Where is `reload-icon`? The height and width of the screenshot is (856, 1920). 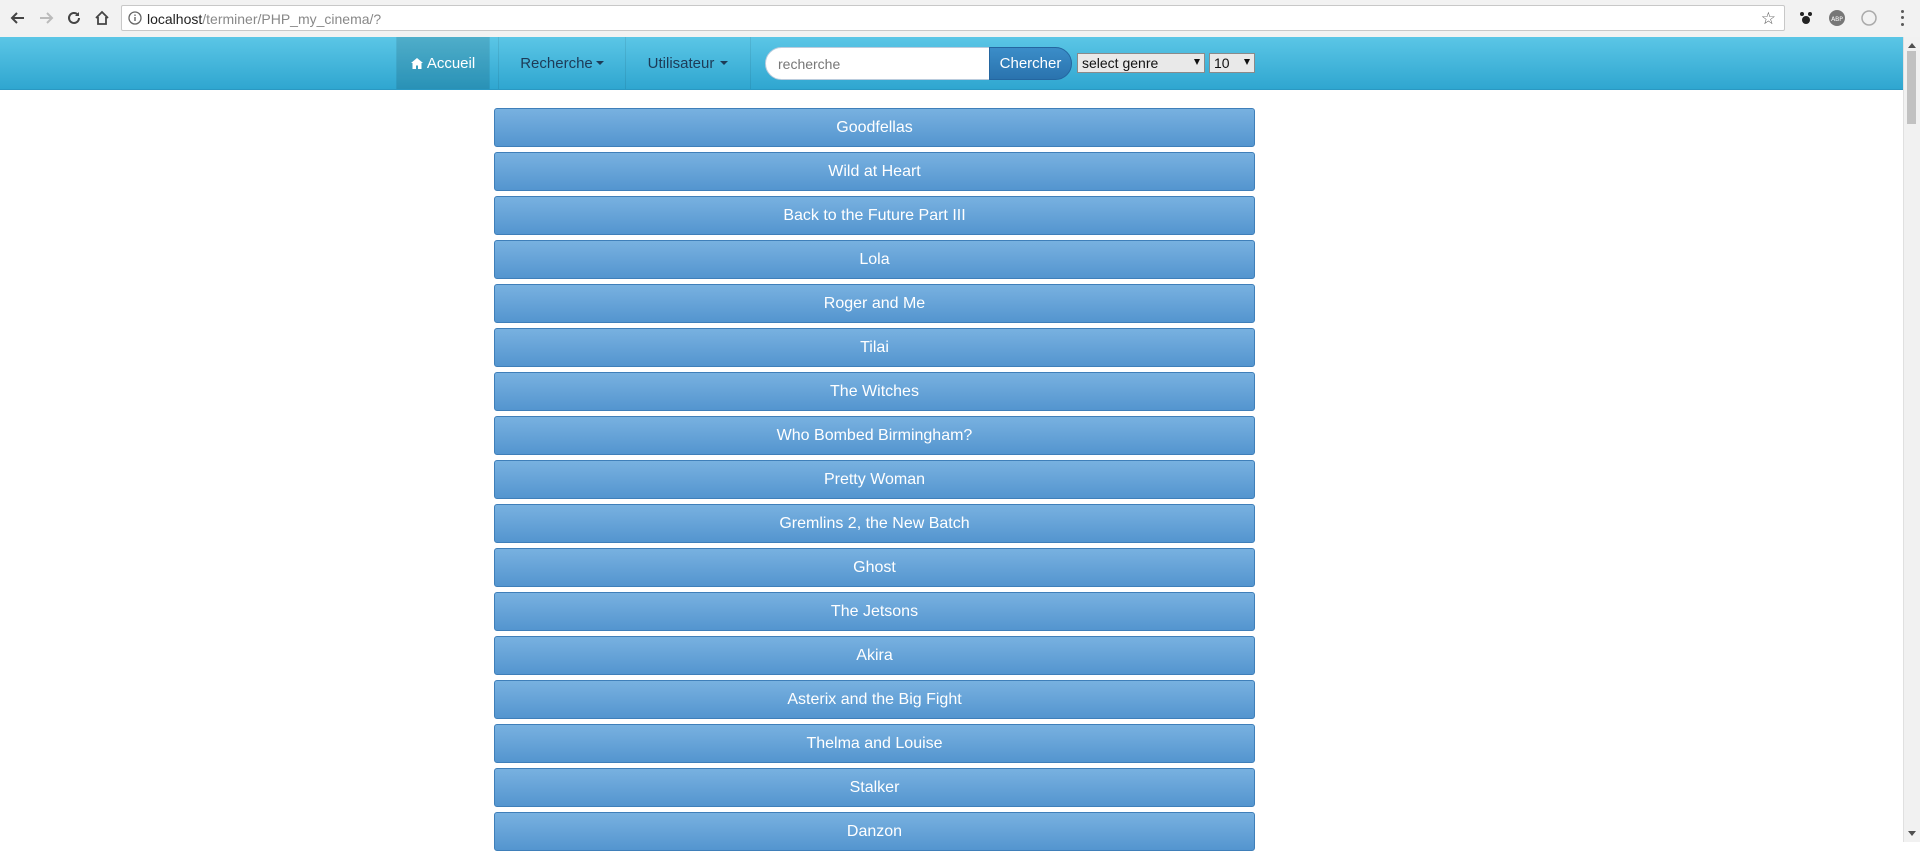
reload-icon is located at coordinates (74, 18).